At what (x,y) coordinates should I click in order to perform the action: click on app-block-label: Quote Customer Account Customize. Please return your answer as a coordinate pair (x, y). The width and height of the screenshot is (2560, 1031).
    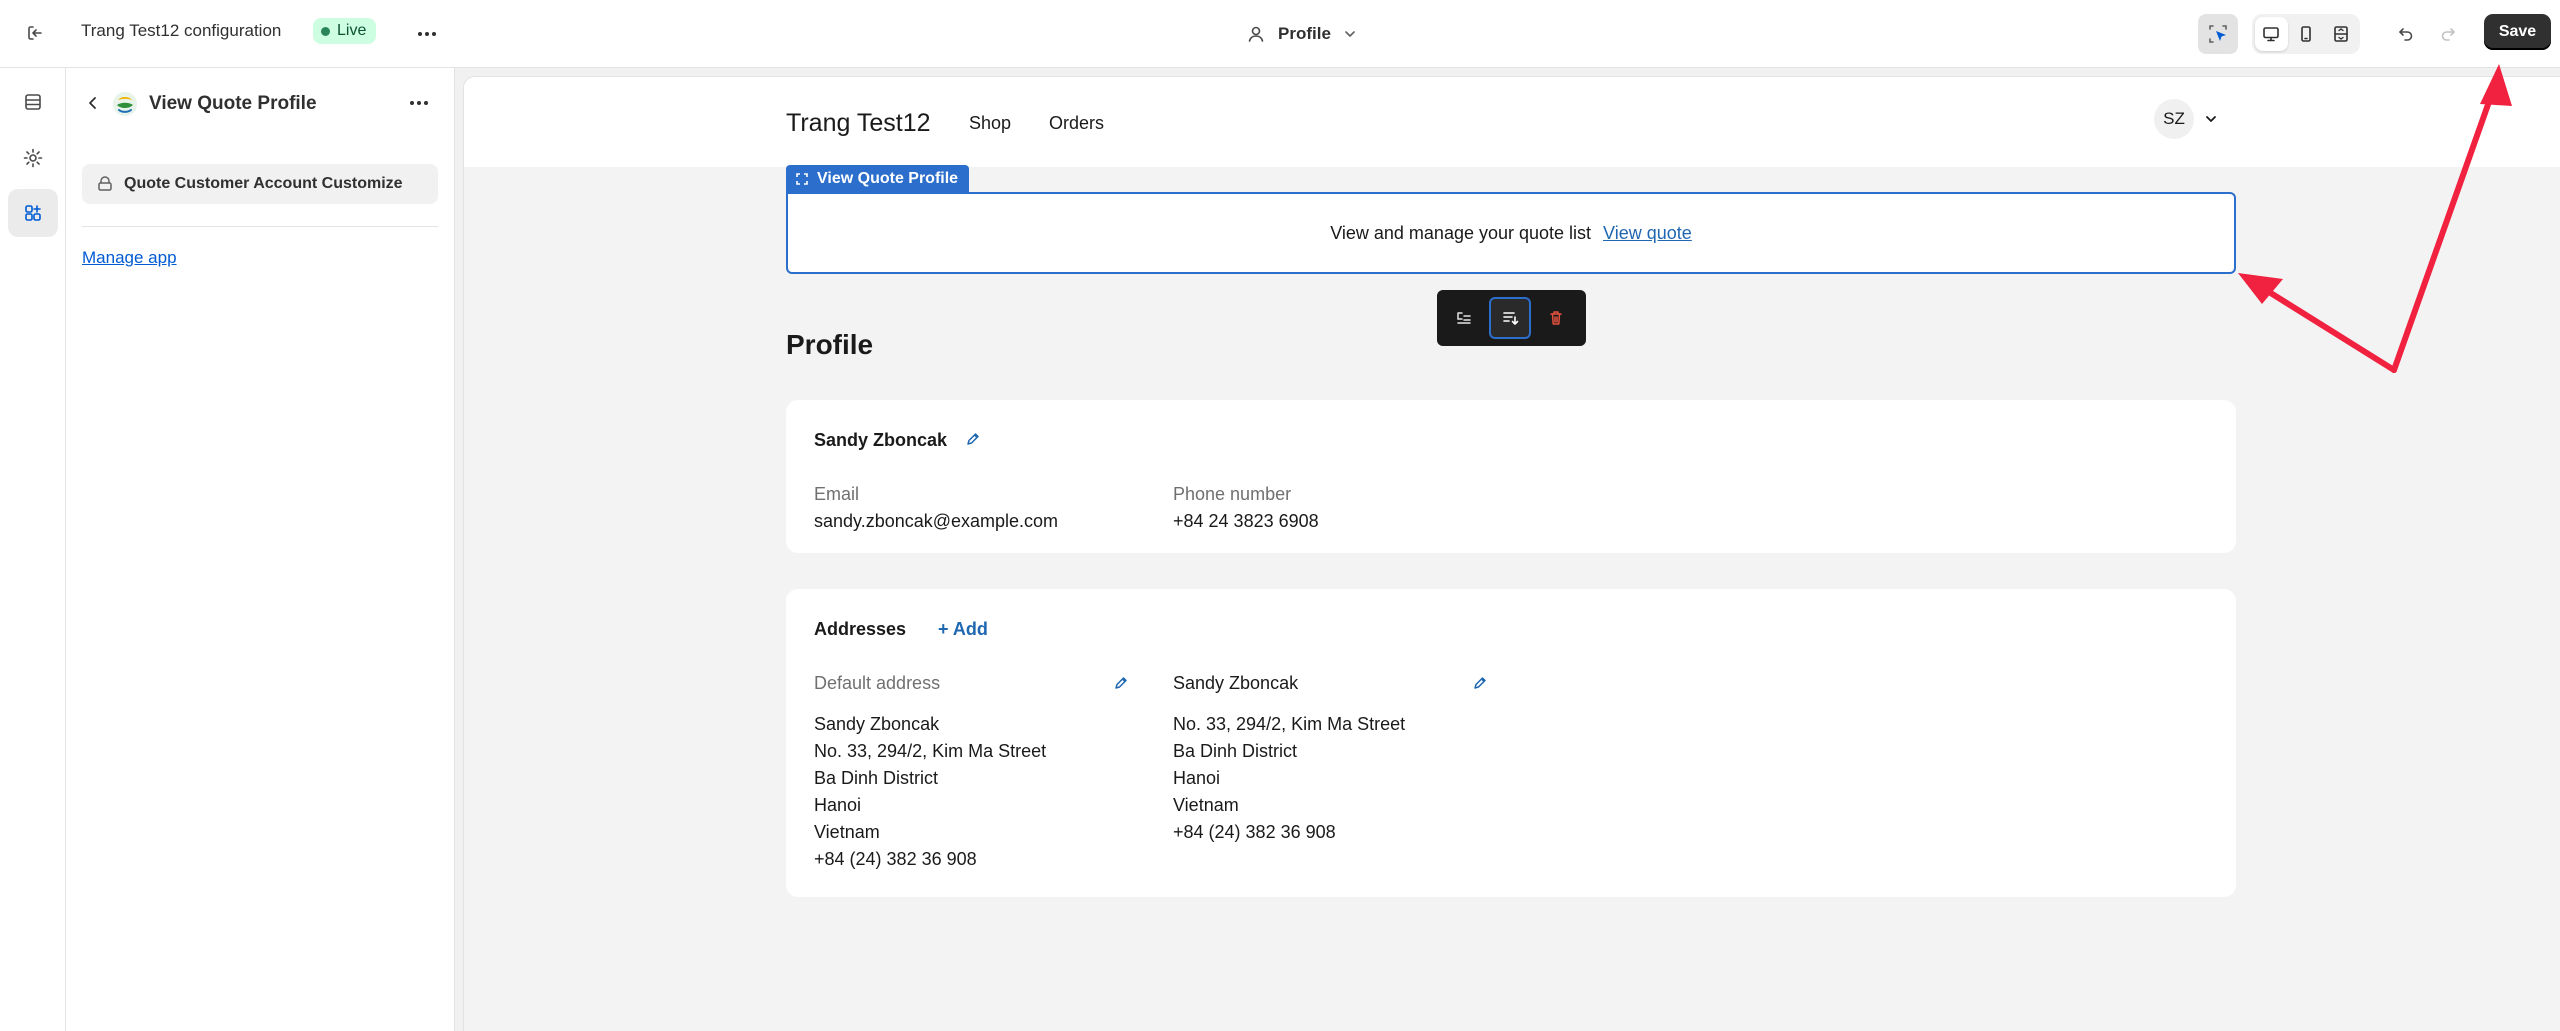
    Looking at the image, I should click on (263, 183).